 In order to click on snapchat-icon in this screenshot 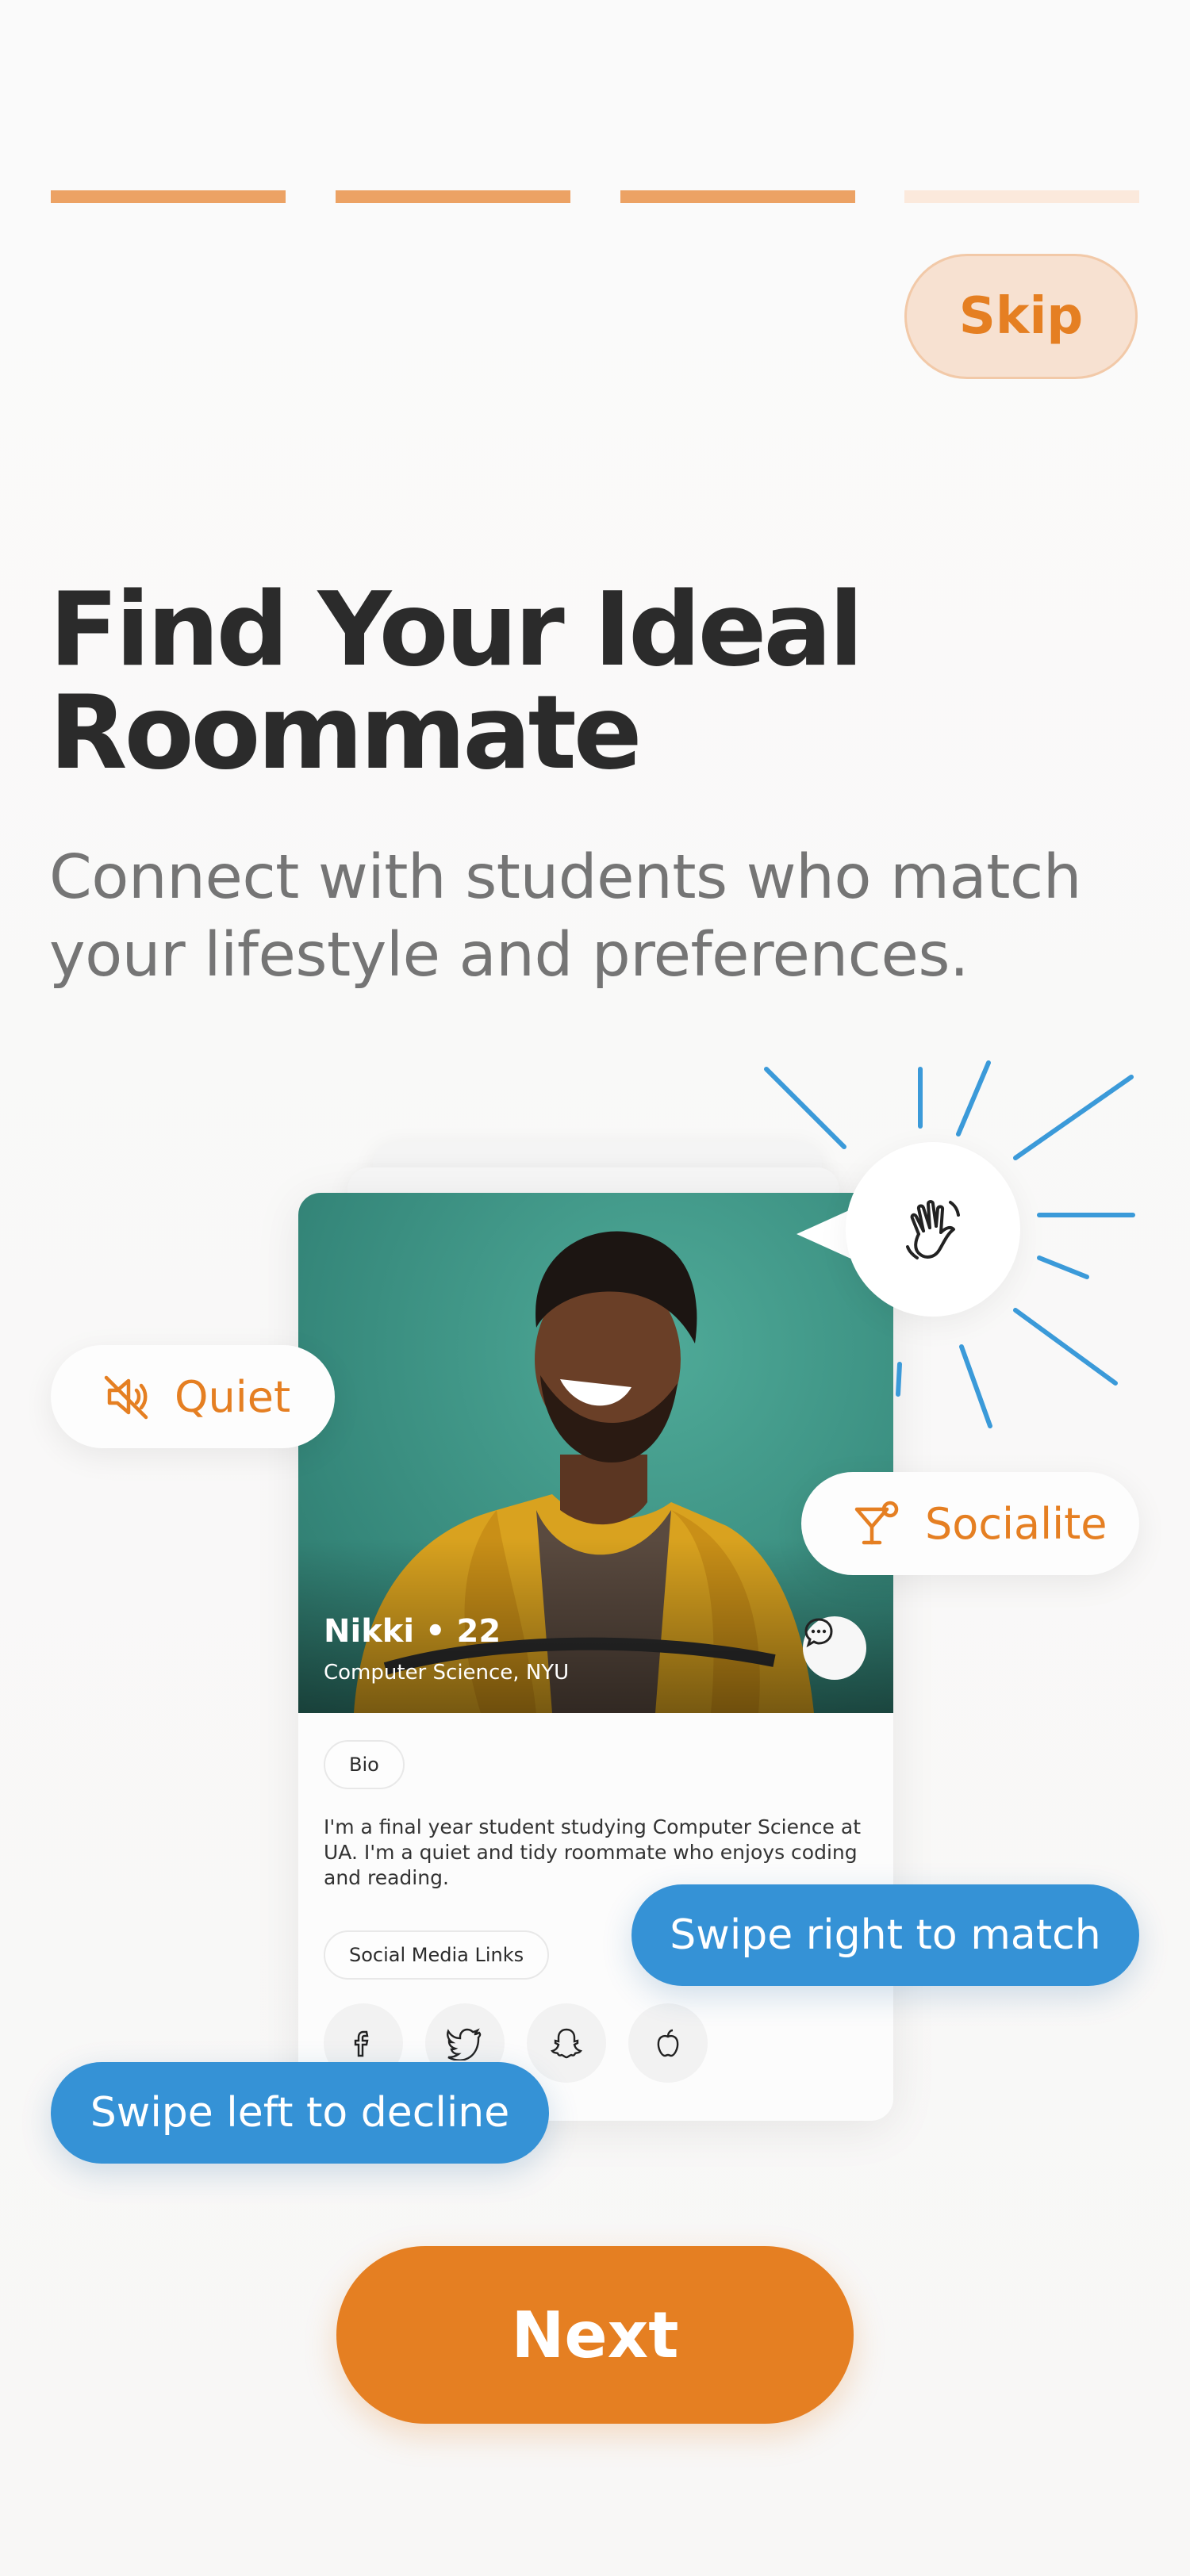, I will do `click(566, 2043)`.